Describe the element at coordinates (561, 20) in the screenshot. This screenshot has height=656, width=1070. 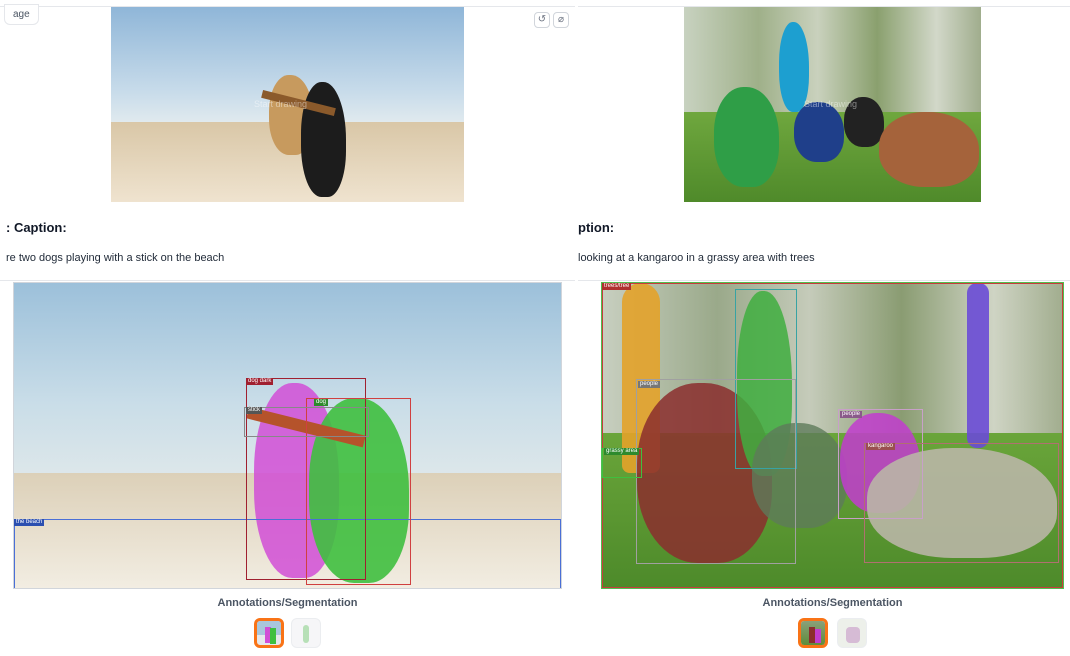
I see `clear-icon: ⌀` at that location.